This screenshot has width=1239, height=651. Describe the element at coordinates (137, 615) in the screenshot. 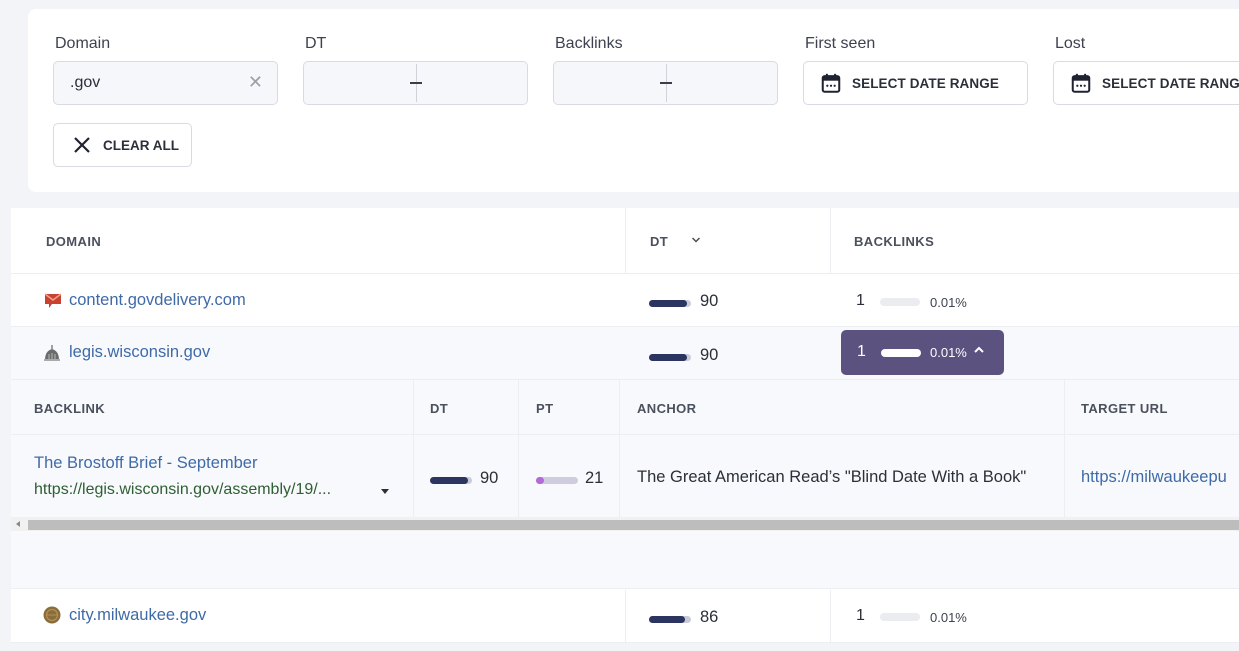

I see `domain-link: city.milwaukee.gov` at that location.